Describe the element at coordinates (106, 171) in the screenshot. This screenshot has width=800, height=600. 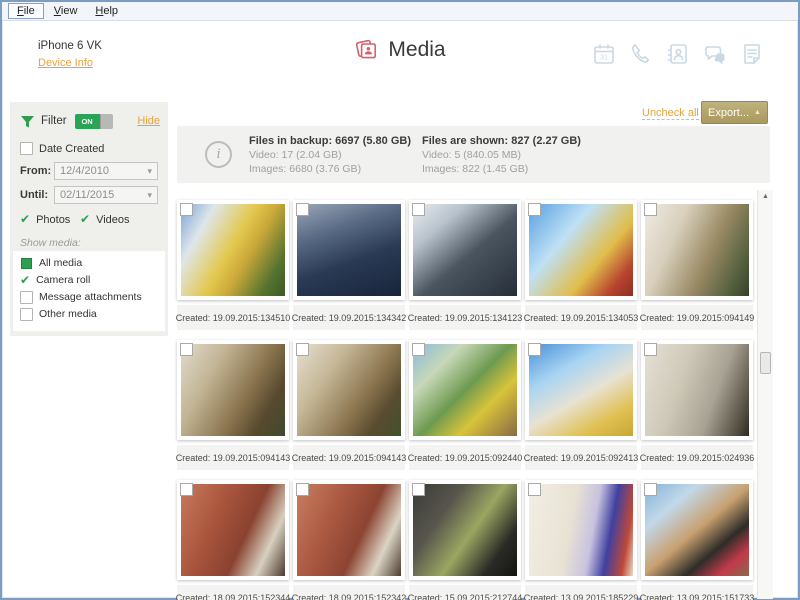
I see `from-date-select: 12/4/2010 ▾` at that location.